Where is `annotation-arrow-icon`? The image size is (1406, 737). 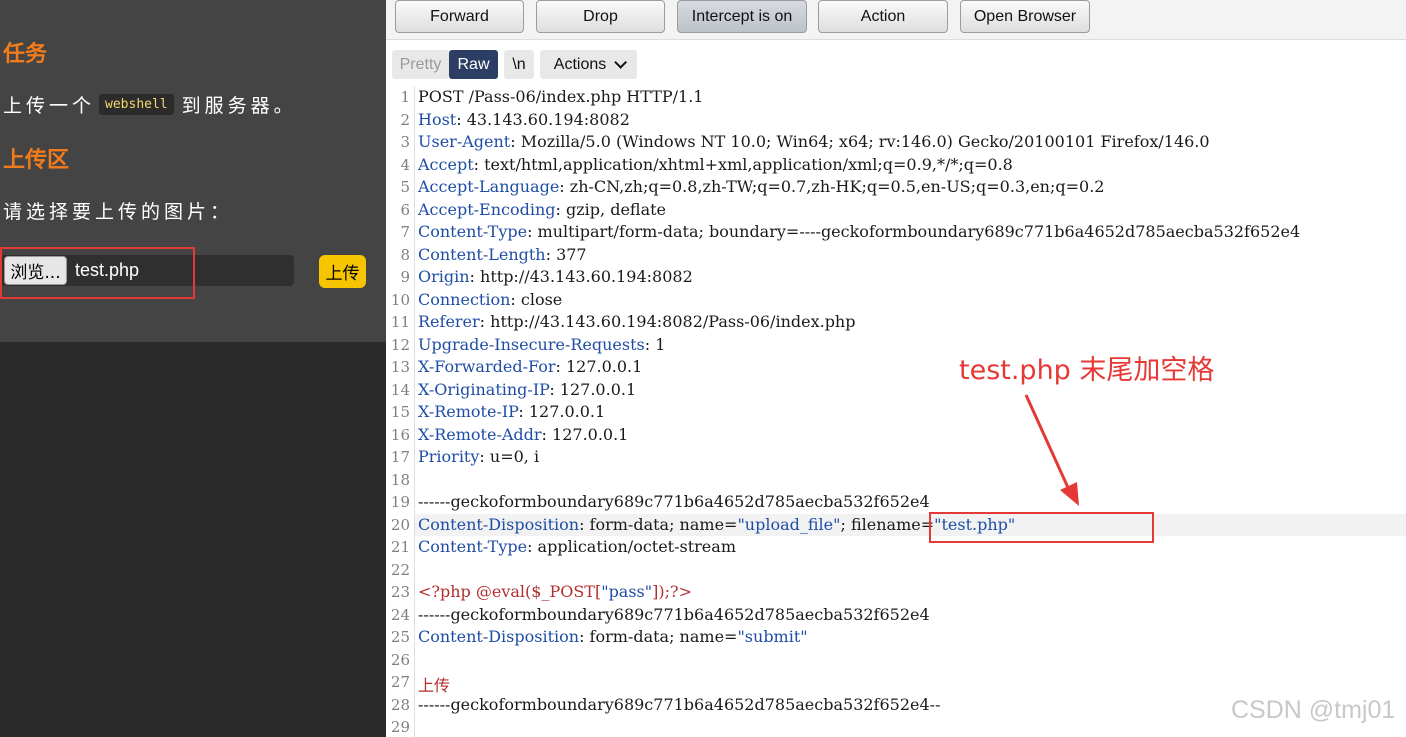 annotation-arrow-icon is located at coordinates (1051, 450).